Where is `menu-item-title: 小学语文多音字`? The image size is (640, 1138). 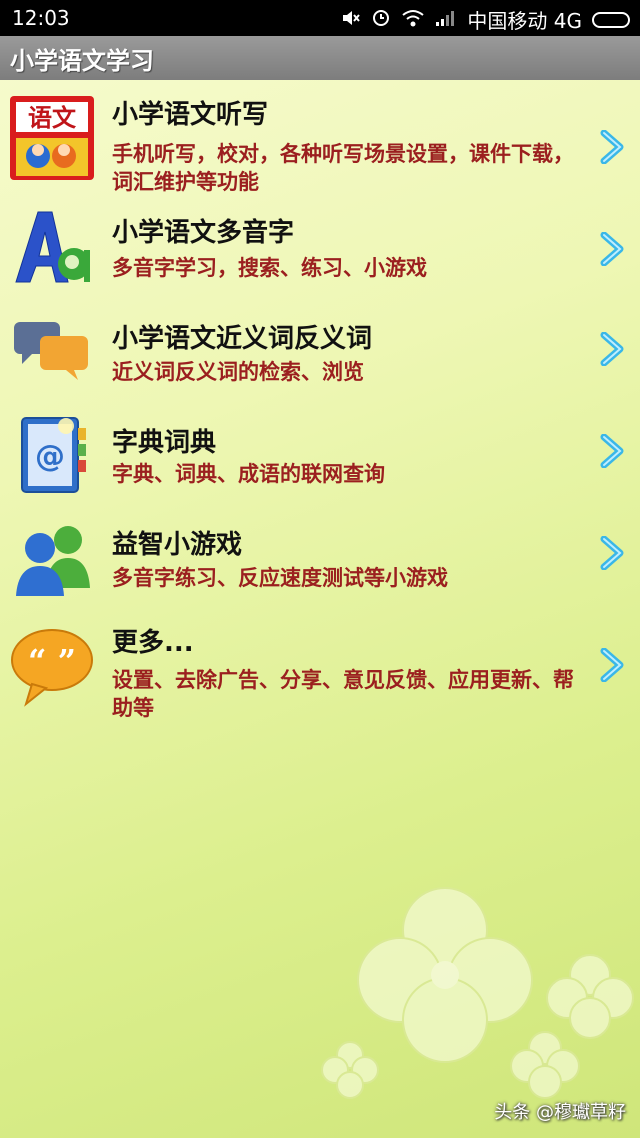 menu-item-title: 小学语文多音字 is located at coordinates (203, 233).